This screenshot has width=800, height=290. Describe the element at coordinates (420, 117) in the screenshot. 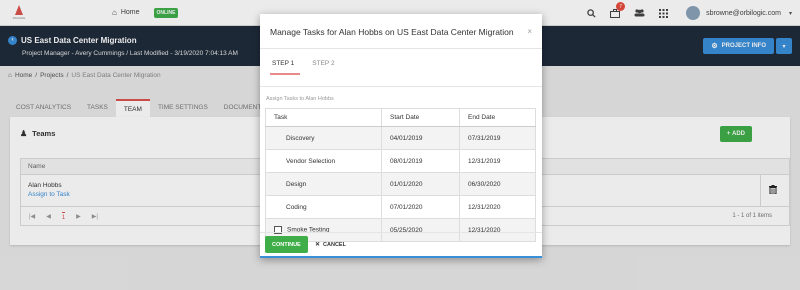

I see `column-header-start-date: Start Date` at that location.